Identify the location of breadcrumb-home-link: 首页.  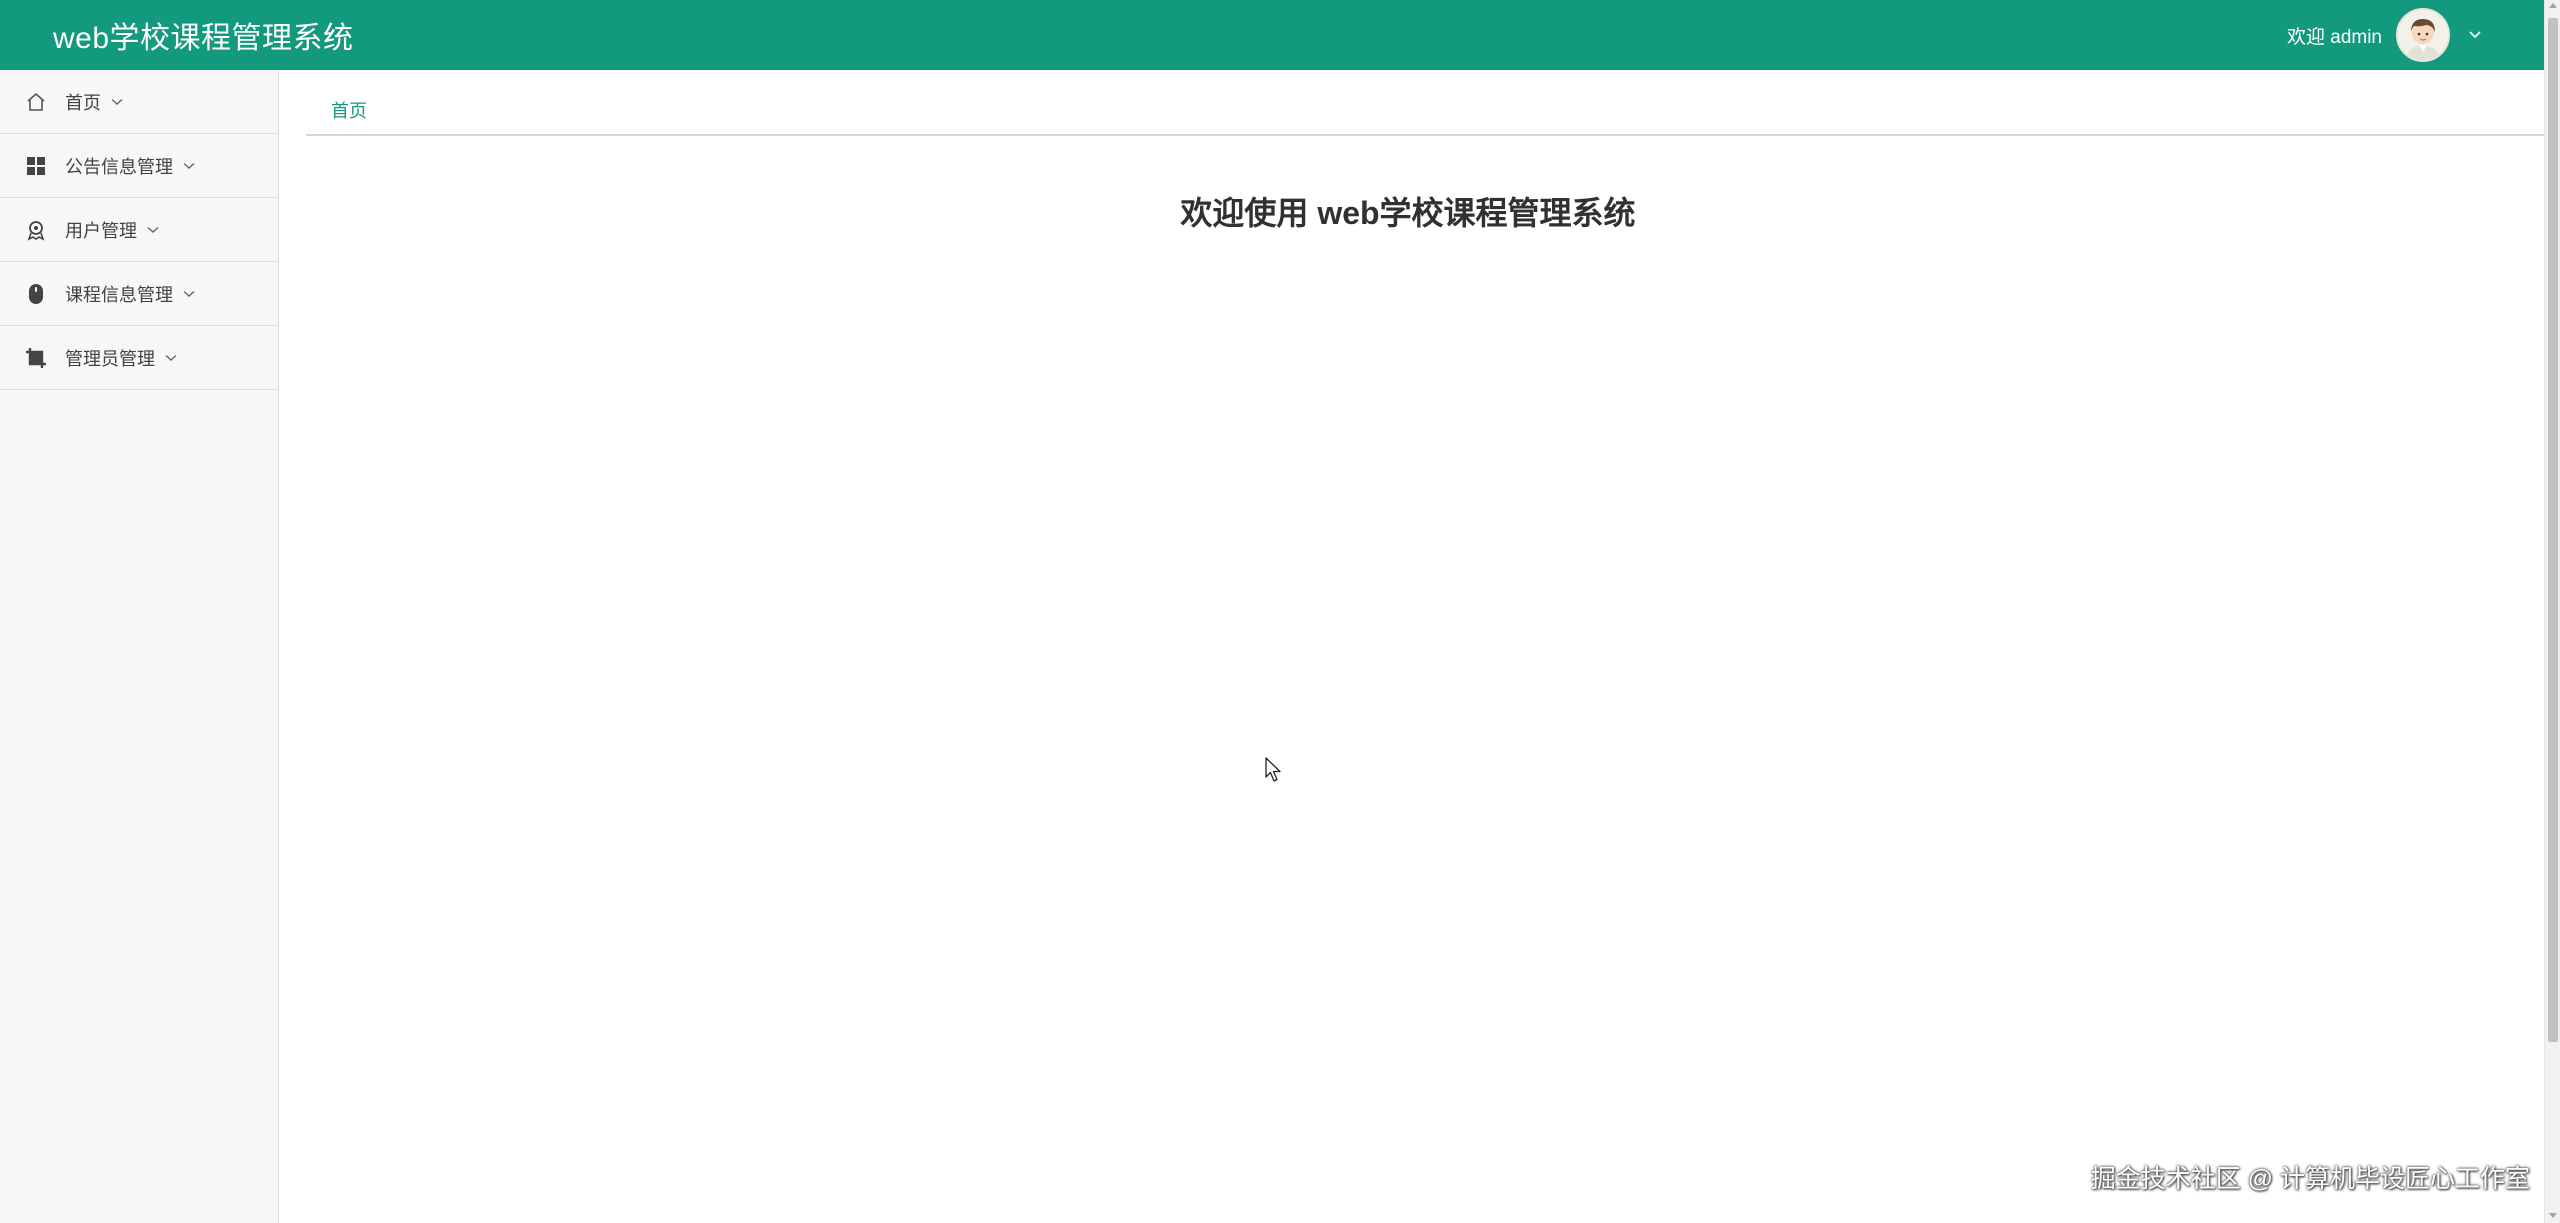
(349, 110).